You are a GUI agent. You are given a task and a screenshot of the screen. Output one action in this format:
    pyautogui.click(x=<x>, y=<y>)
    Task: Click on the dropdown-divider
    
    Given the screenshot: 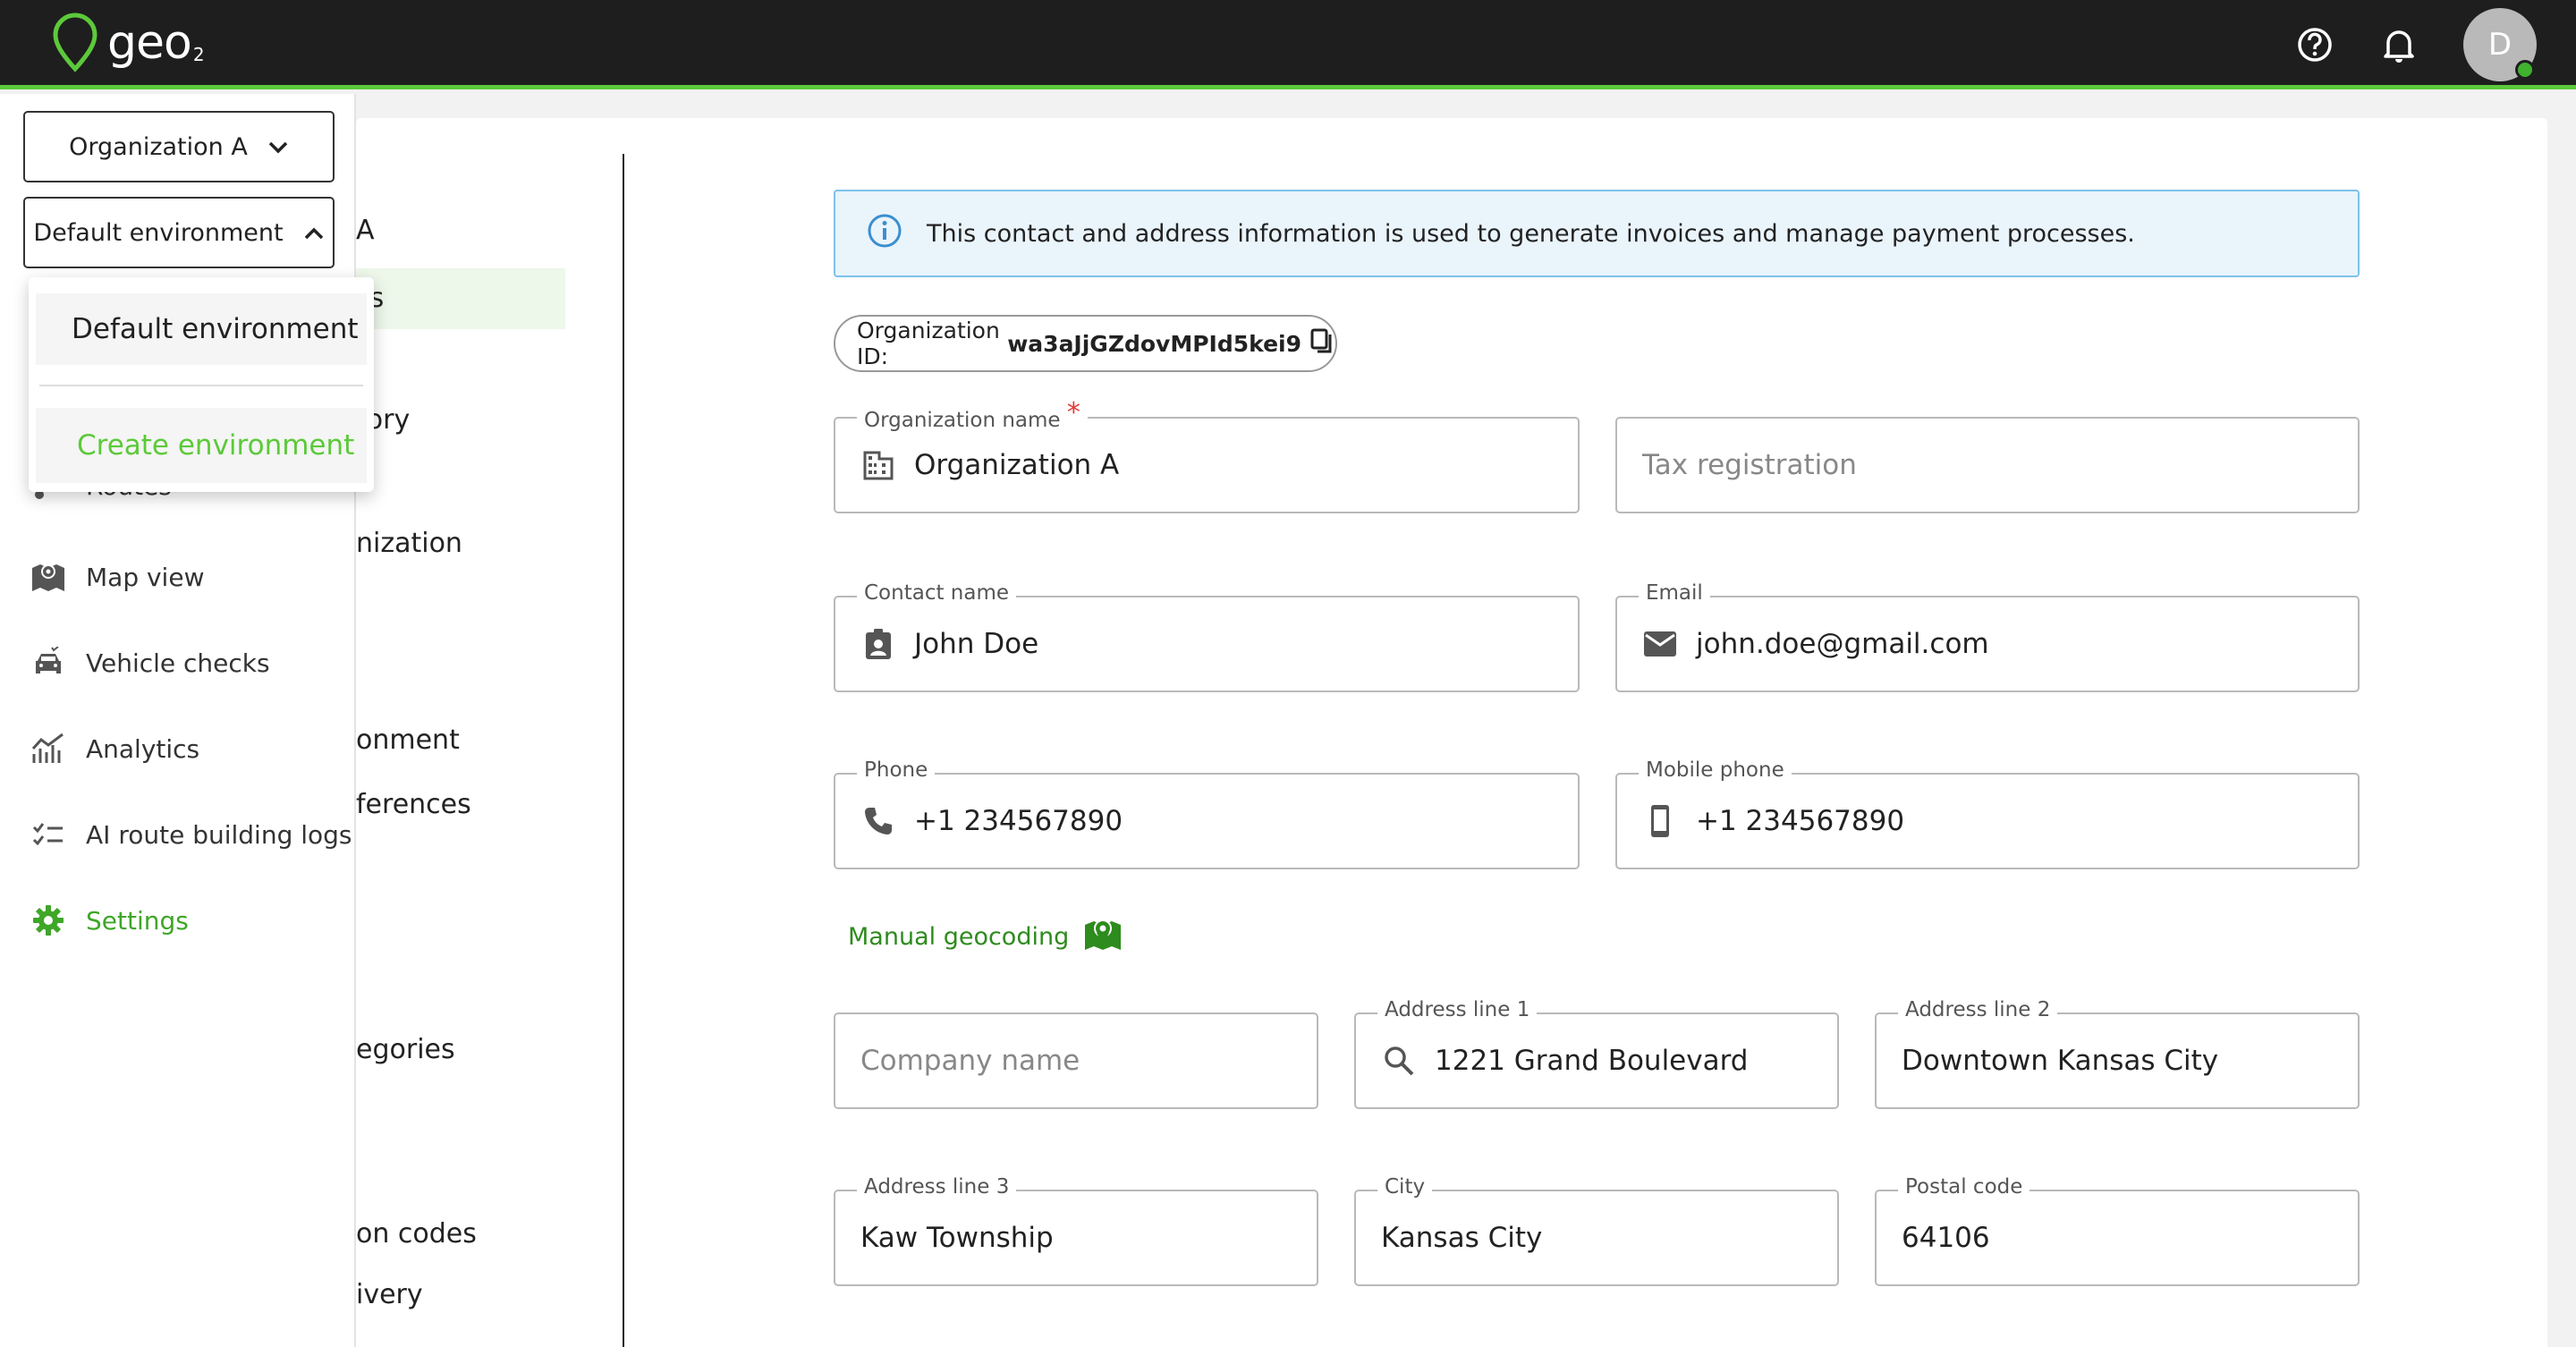 What is the action you would take?
    pyautogui.click(x=201, y=385)
    